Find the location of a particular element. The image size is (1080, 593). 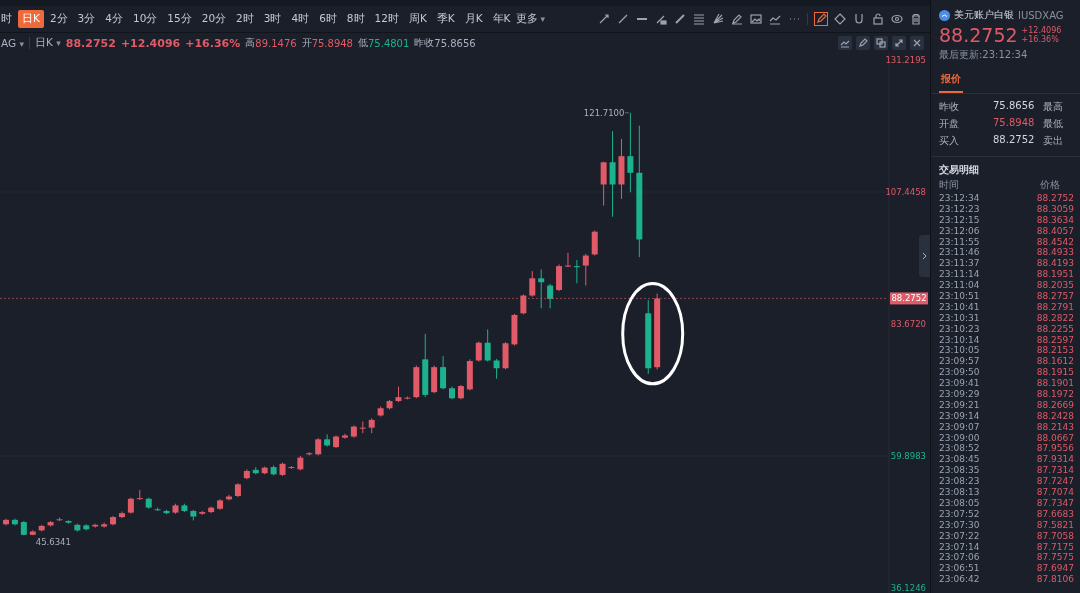

period-tab: 10分 is located at coordinates (145, 19).